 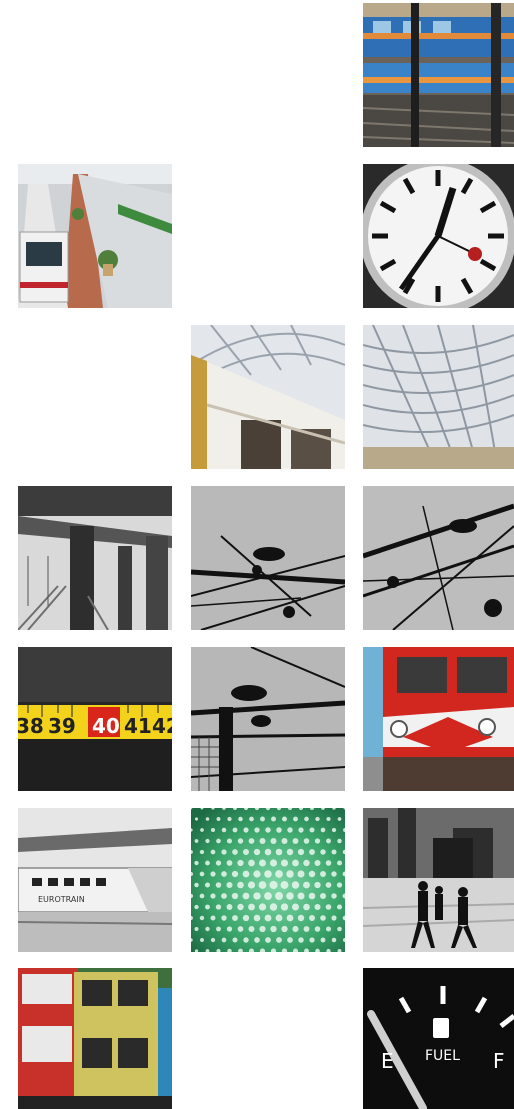 What do you see at coordinates (95, 719) in the screenshot?
I see `photo-tape-measure: 38 39 40 41 42` at bounding box center [95, 719].